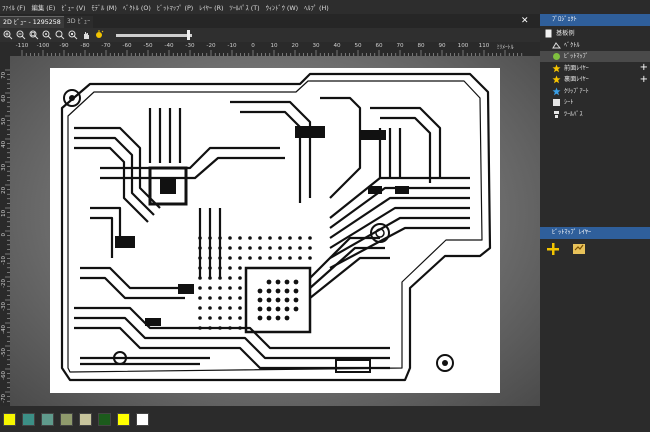  I want to click on menu-item-9: ﾍﾙﾌﾟ (H), so click(316, 7).